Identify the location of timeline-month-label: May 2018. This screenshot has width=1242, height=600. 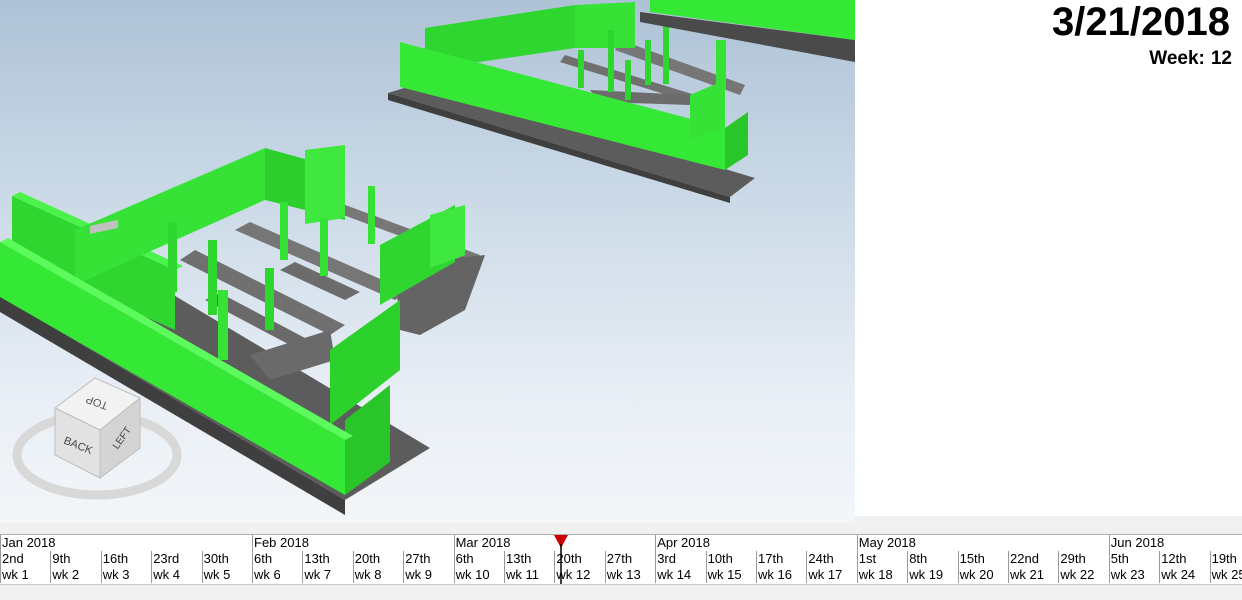
(886, 543).